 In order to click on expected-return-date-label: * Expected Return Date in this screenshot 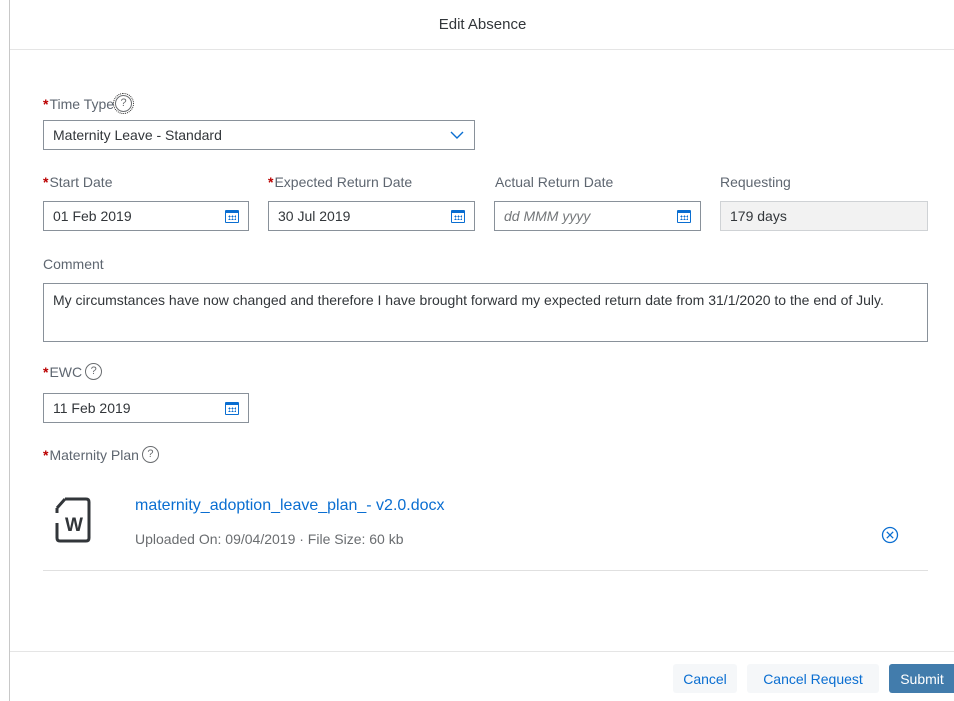, I will do `click(340, 182)`.